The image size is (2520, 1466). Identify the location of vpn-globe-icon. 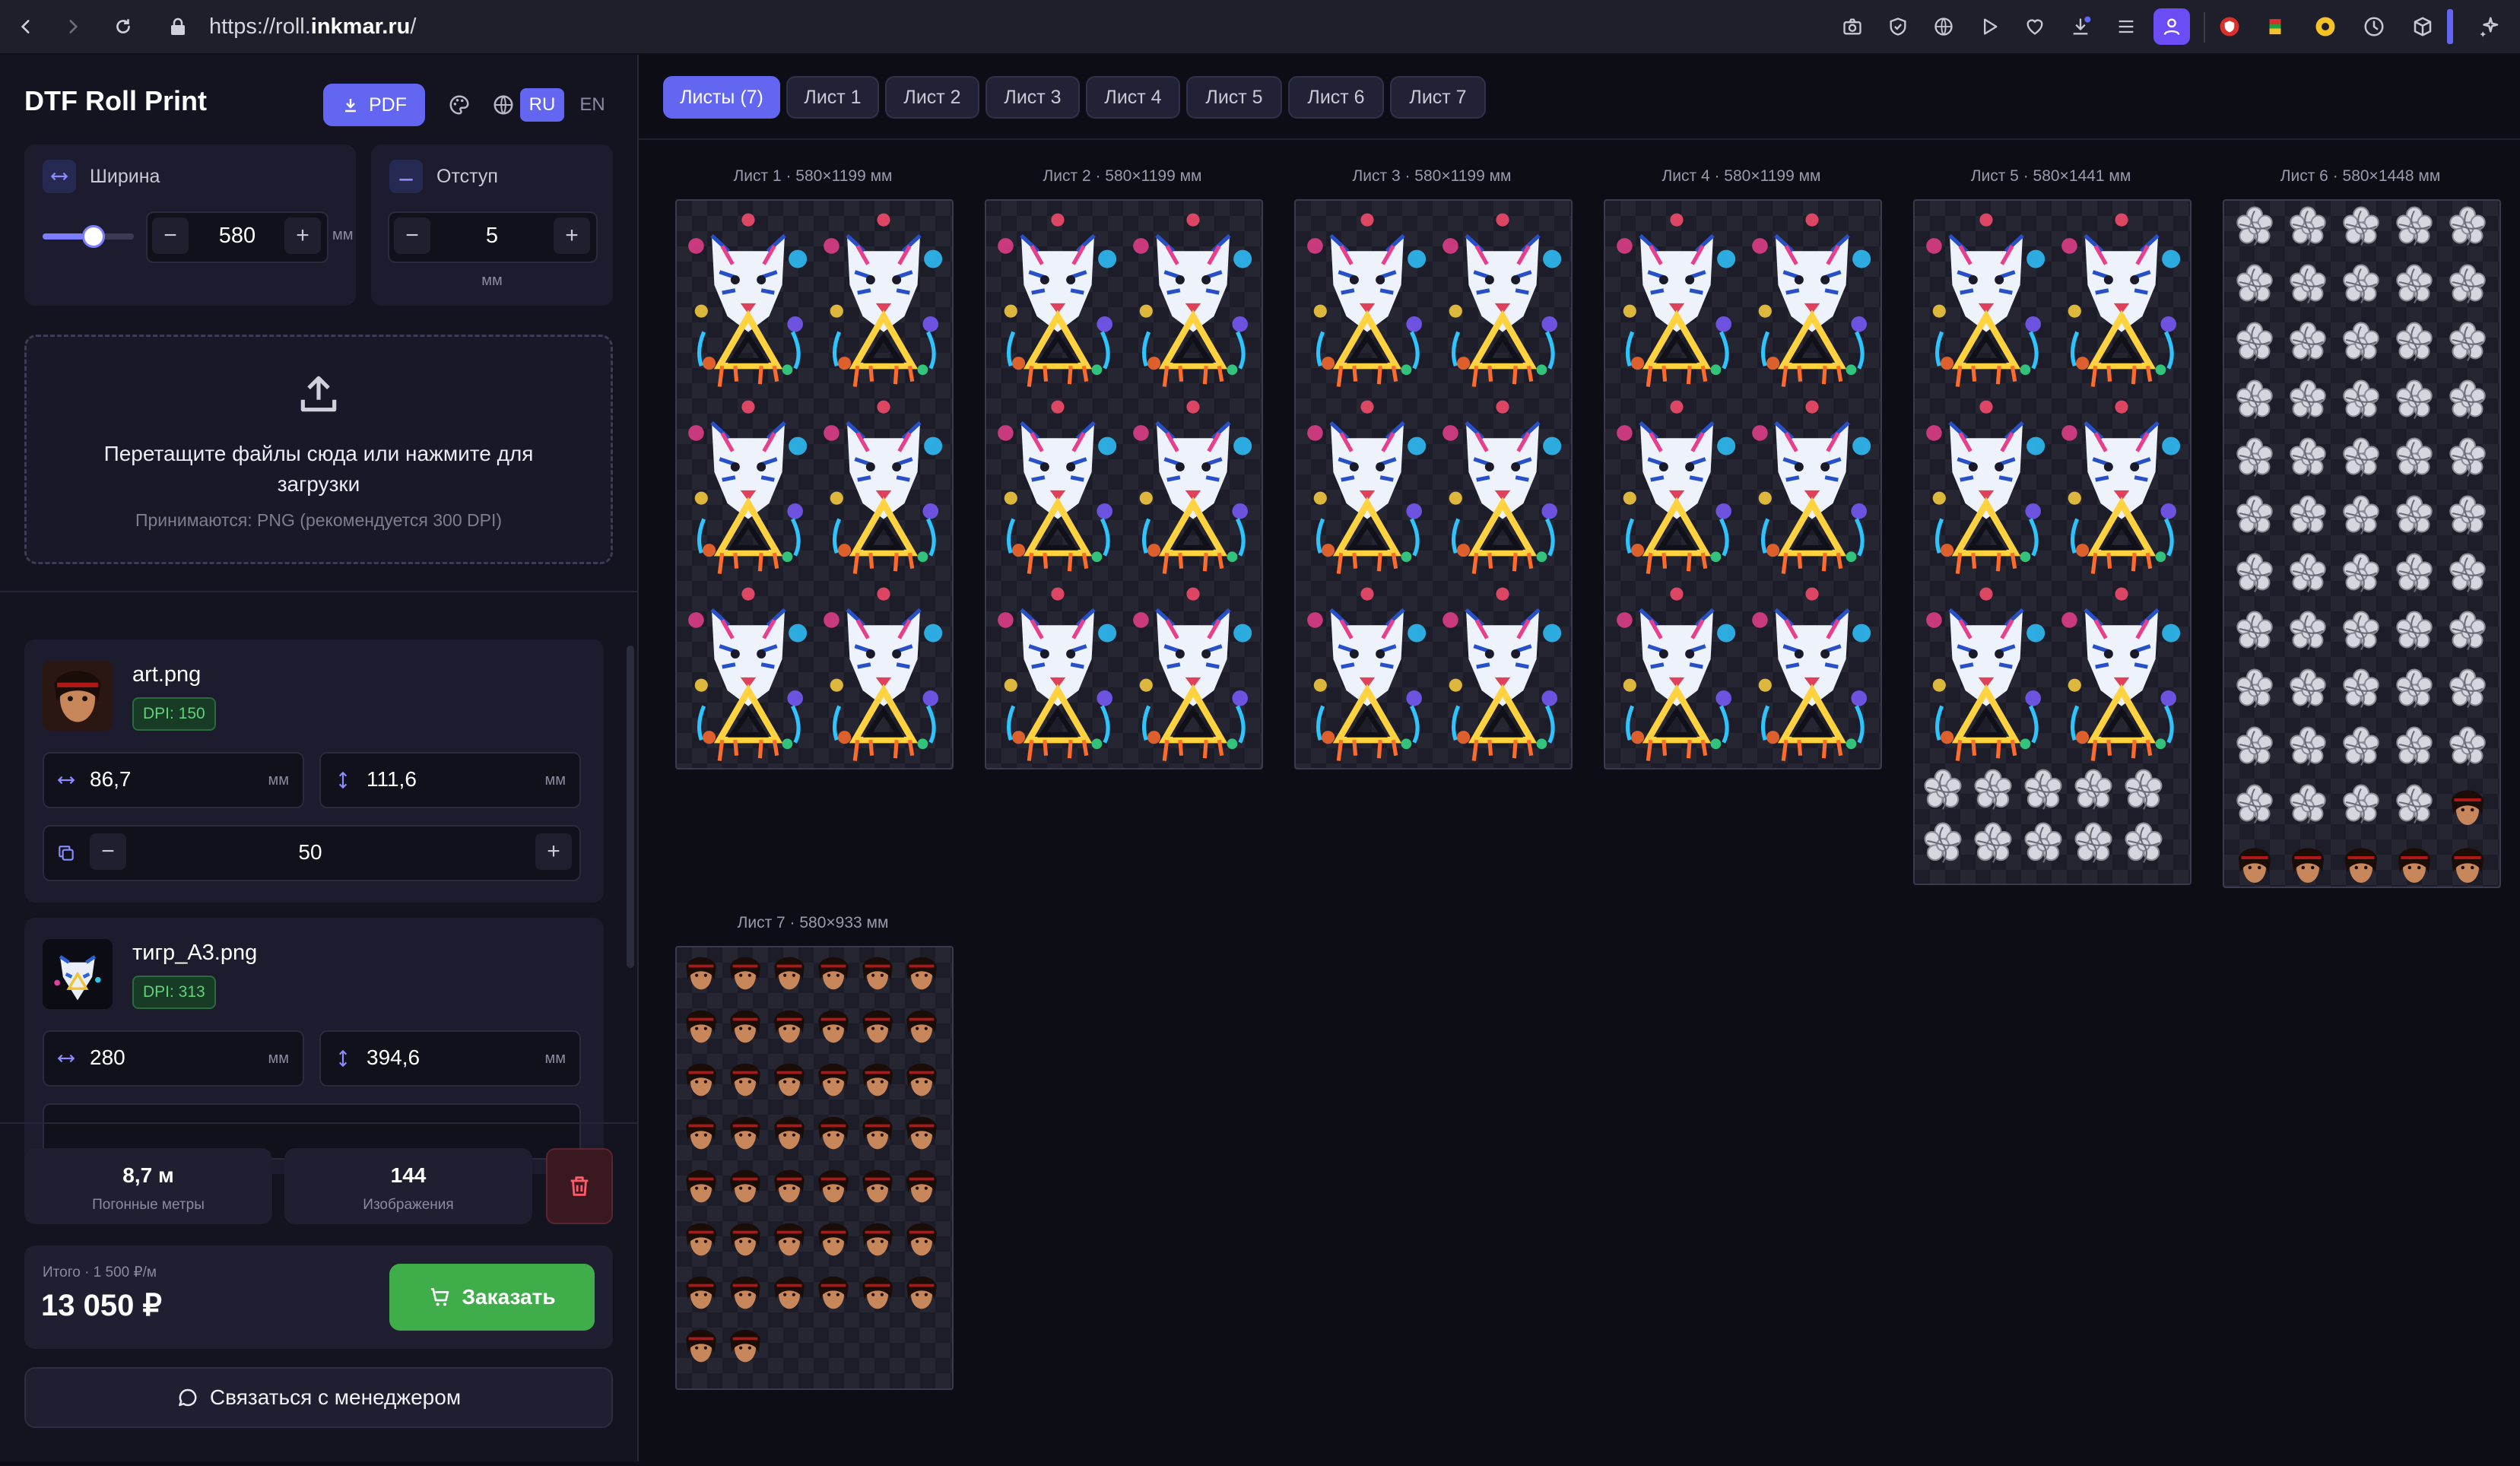
(1943, 26).